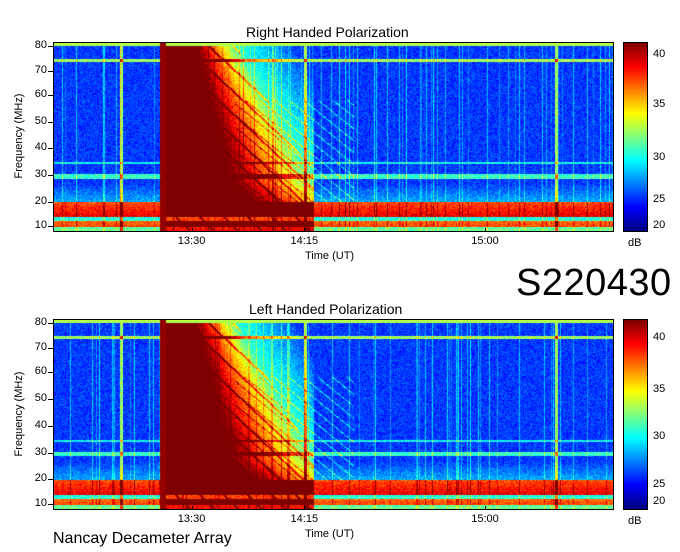  Describe the element at coordinates (635, 137) in the screenshot. I see `panel1-colorbar` at that location.